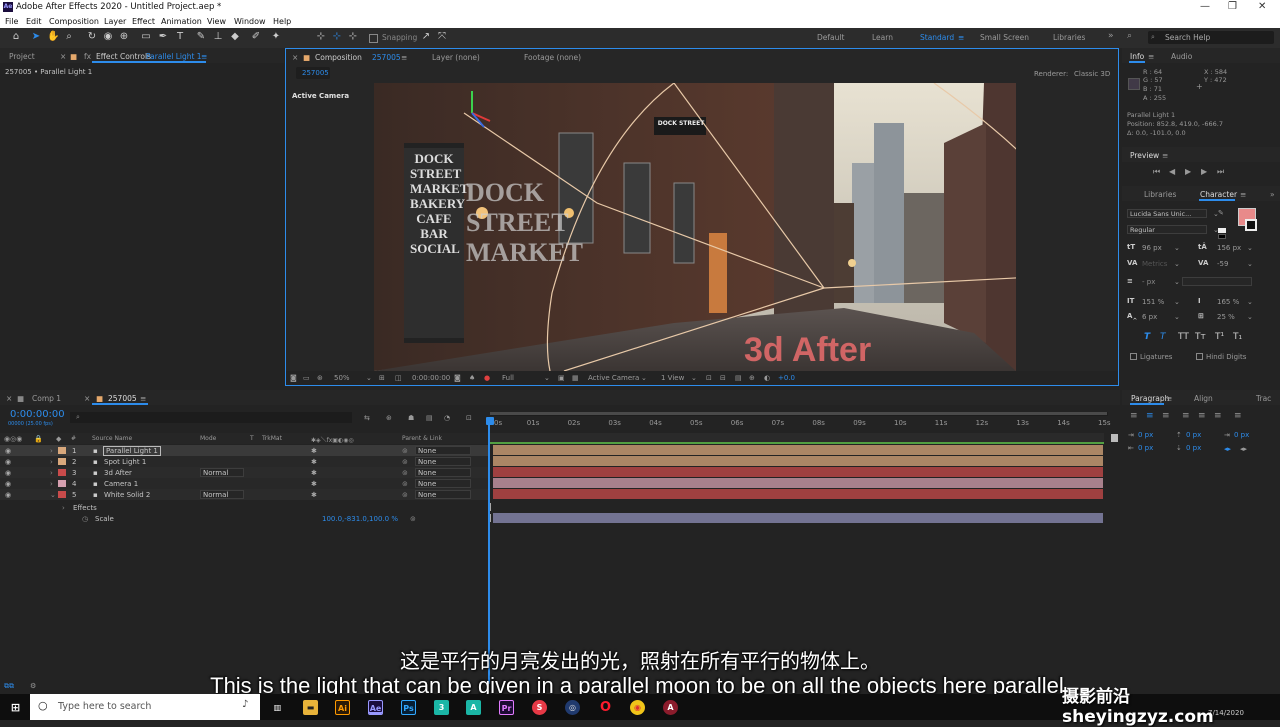  Describe the element at coordinates (53, 37) in the screenshot. I see `hand-tool-icon: ✋` at that location.